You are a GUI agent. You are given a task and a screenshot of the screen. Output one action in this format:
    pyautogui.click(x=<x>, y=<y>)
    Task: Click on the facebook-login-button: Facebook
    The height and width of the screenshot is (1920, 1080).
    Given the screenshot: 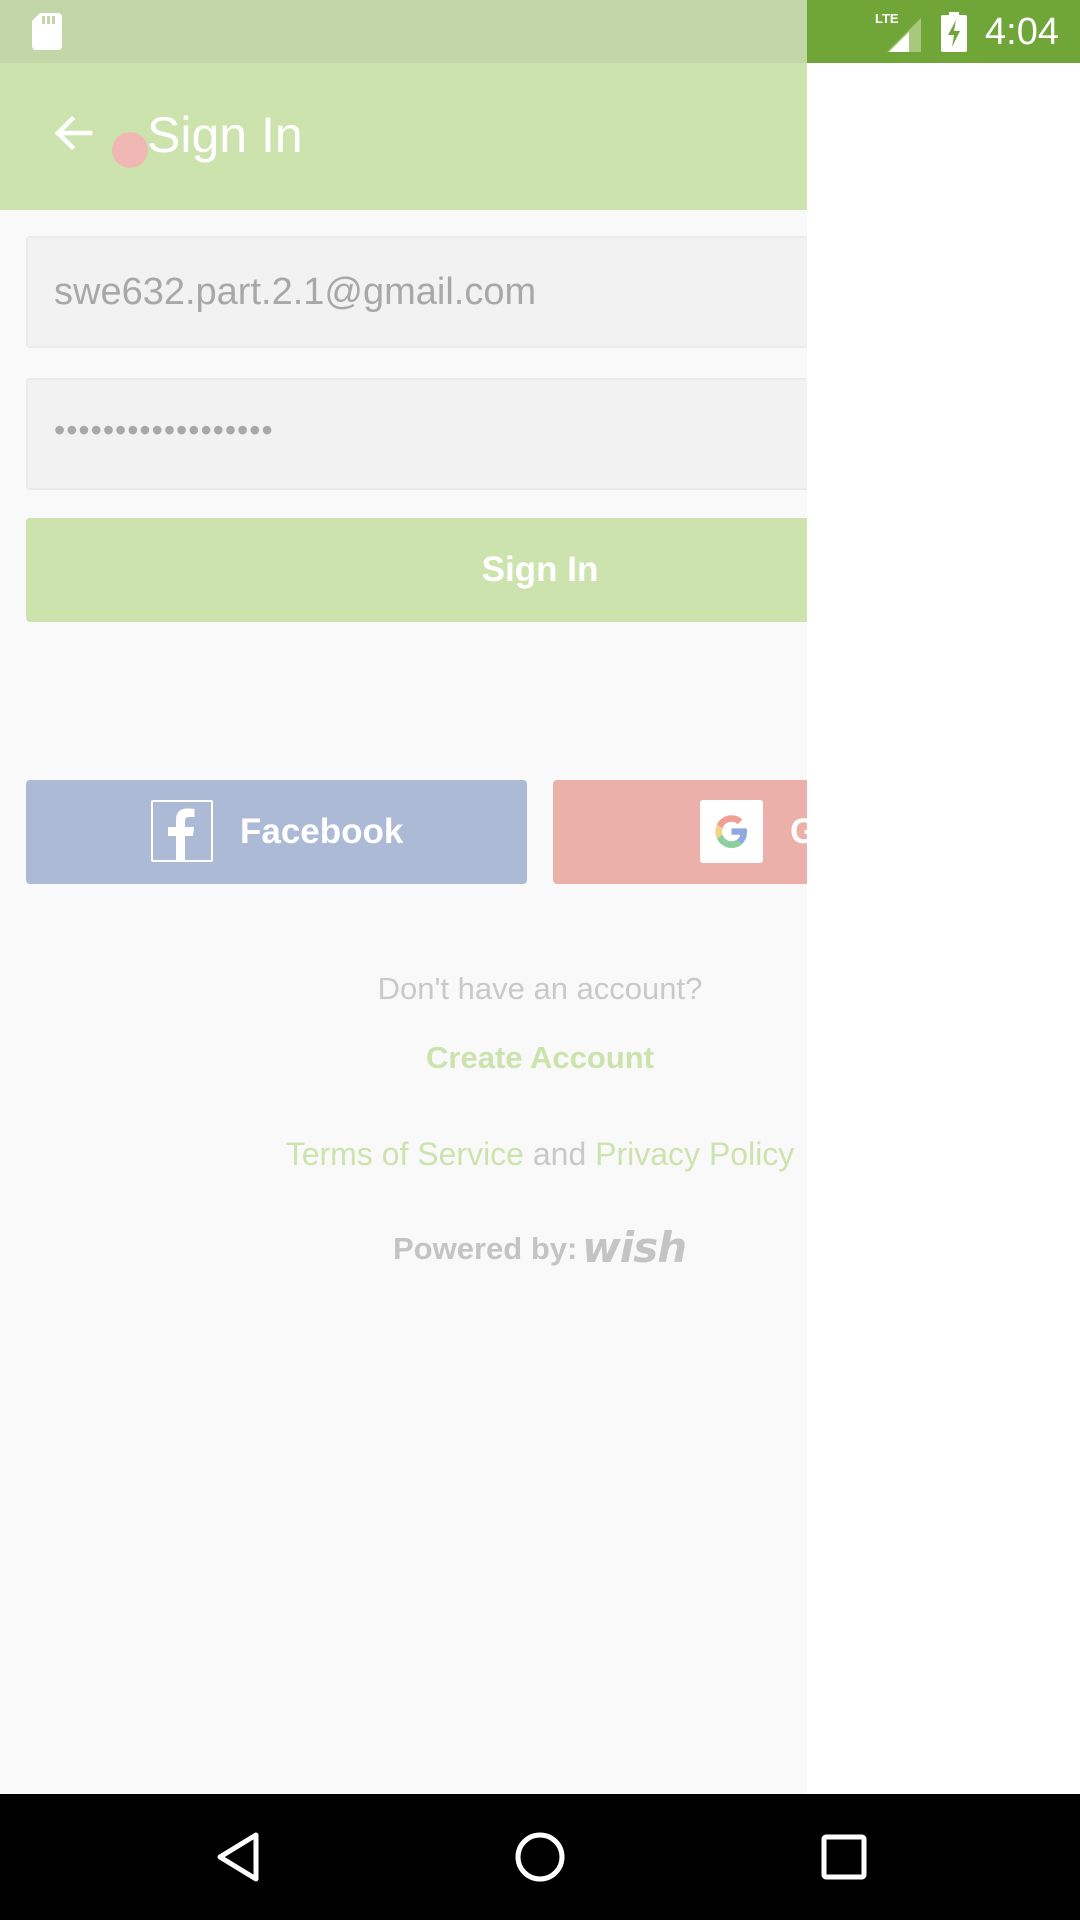 What is the action you would take?
    pyautogui.click(x=276, y=832)
    